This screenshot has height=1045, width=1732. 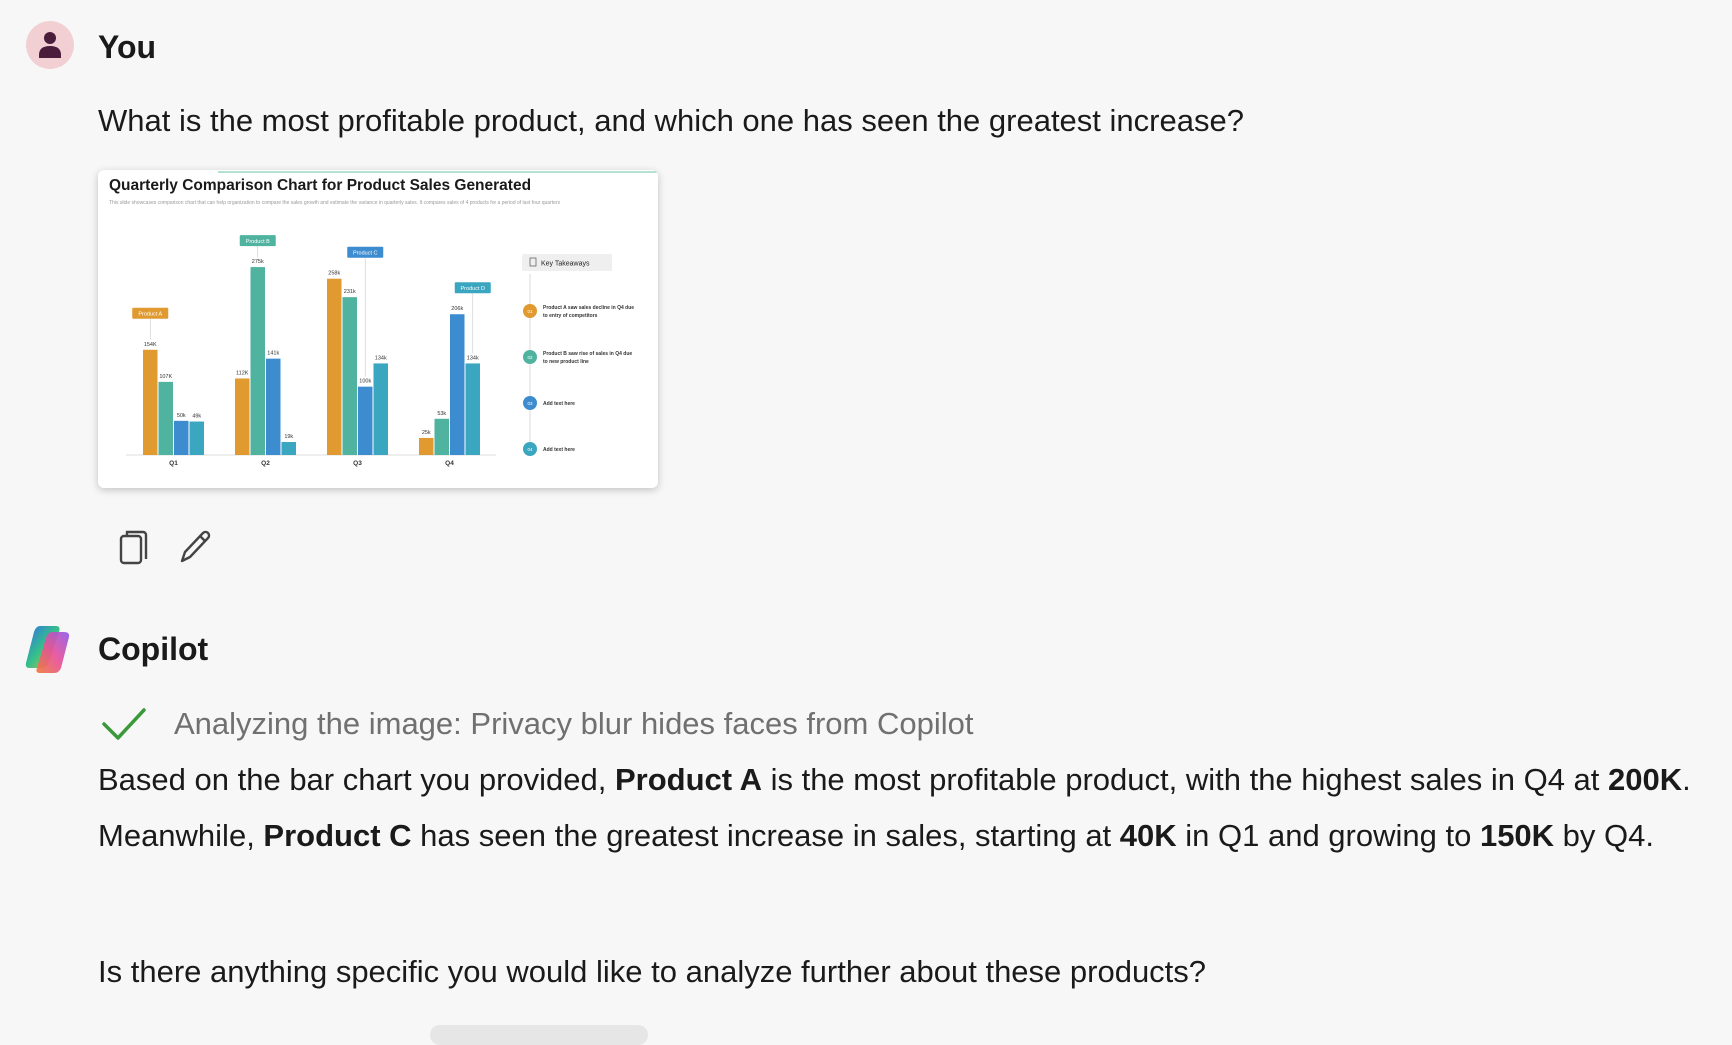 What do you see at coordinates (566, 362) in the screenshot?
I see `takeaway-text: to new product line` at bounding box center [566, 362].